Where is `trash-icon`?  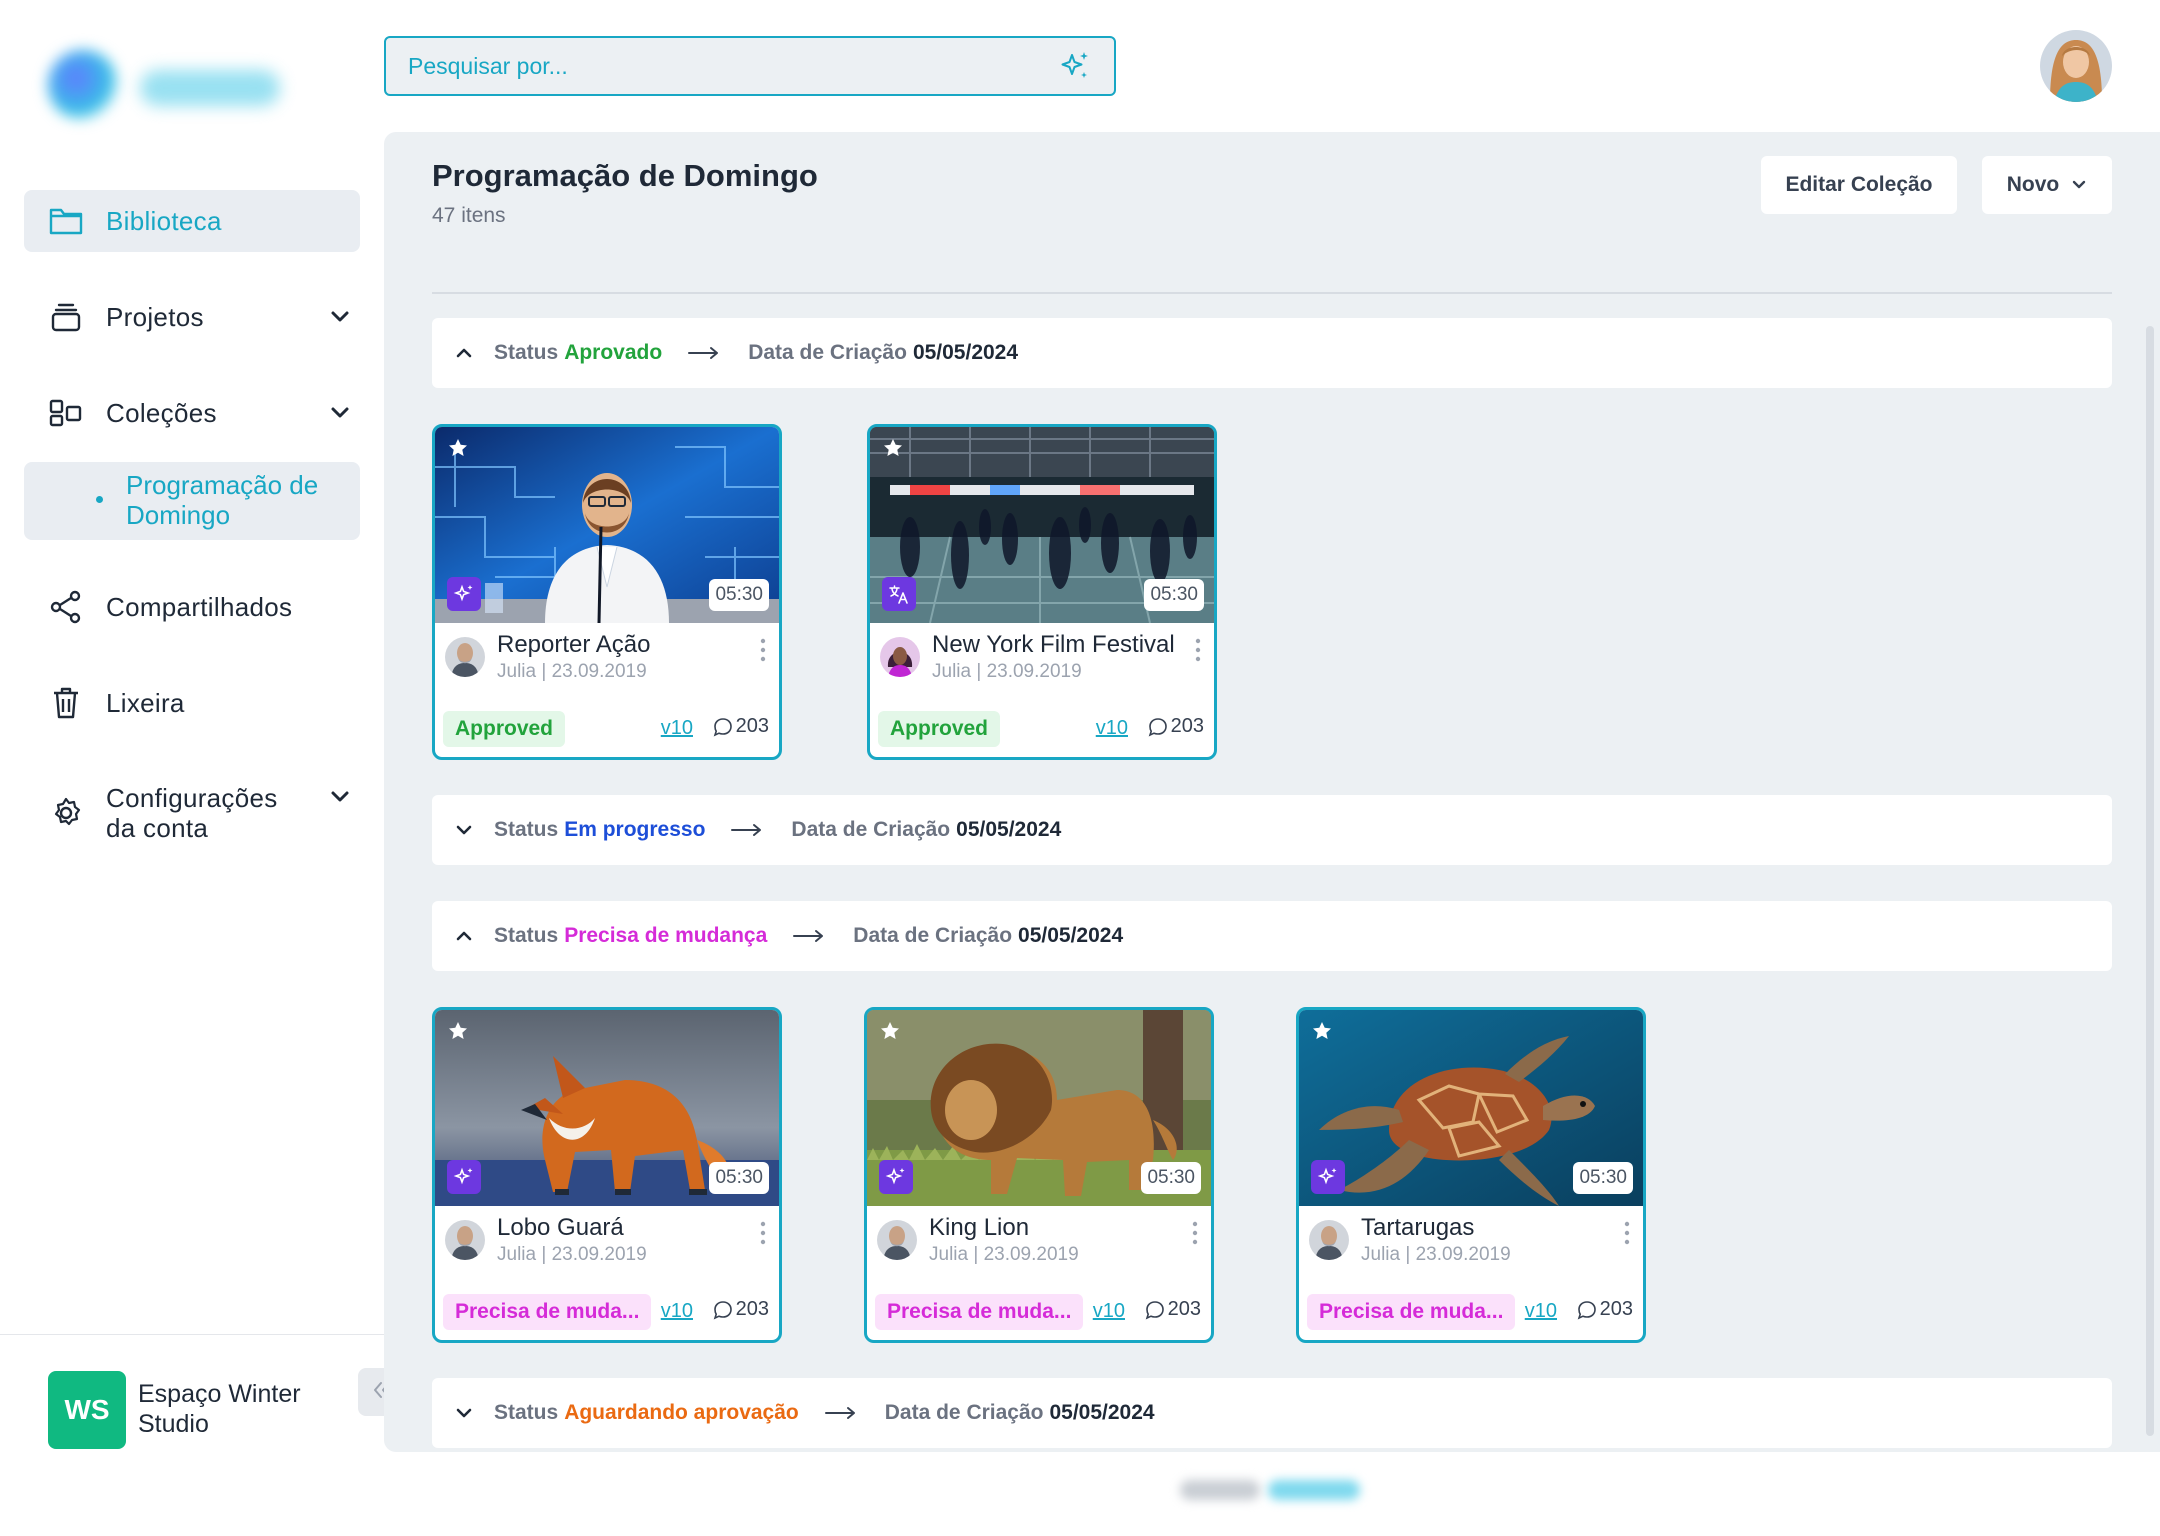 trash-icon is located at coordinates (66, 703).